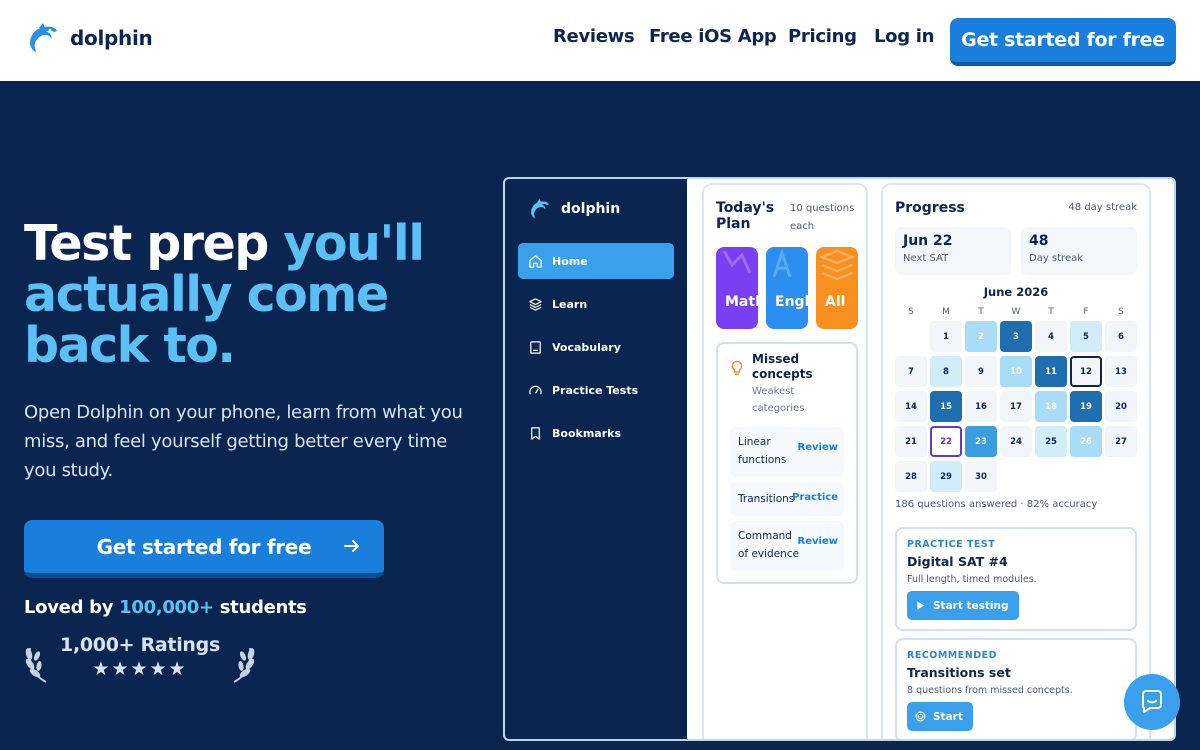 This screenshot has width=1200, height=750. What do you see at coordinates (981, 476) in the screenshot?
I see `calendar-day: 30` at bounding box center [981, 476].